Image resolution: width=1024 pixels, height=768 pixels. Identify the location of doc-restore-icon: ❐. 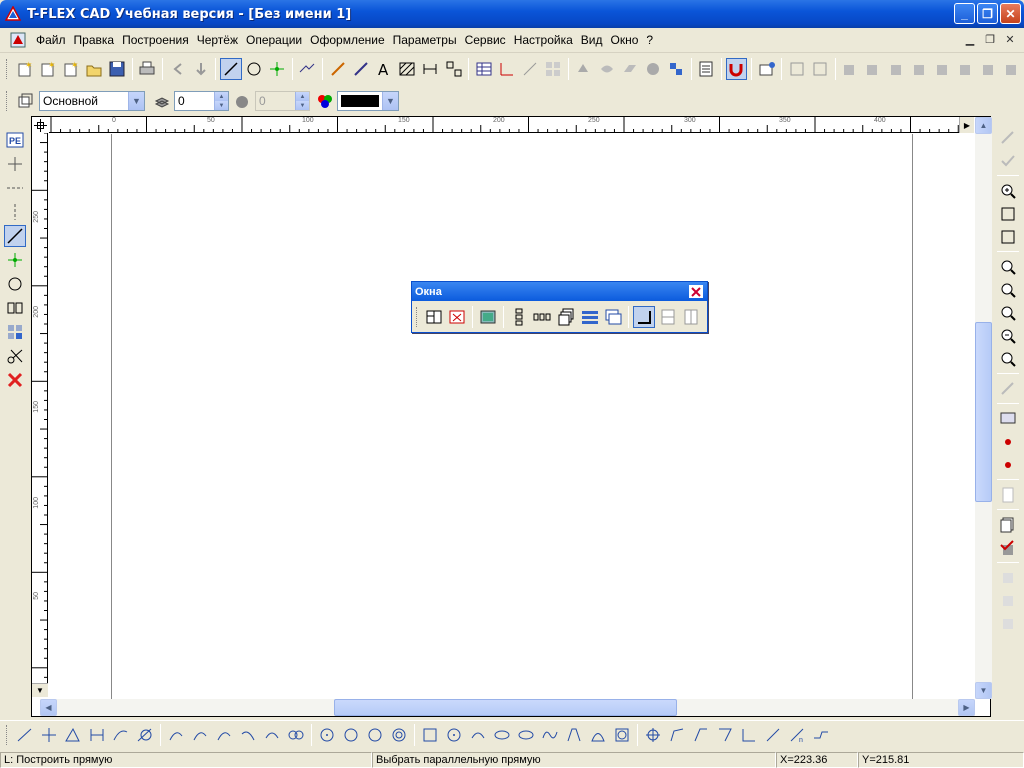
(990, 39).